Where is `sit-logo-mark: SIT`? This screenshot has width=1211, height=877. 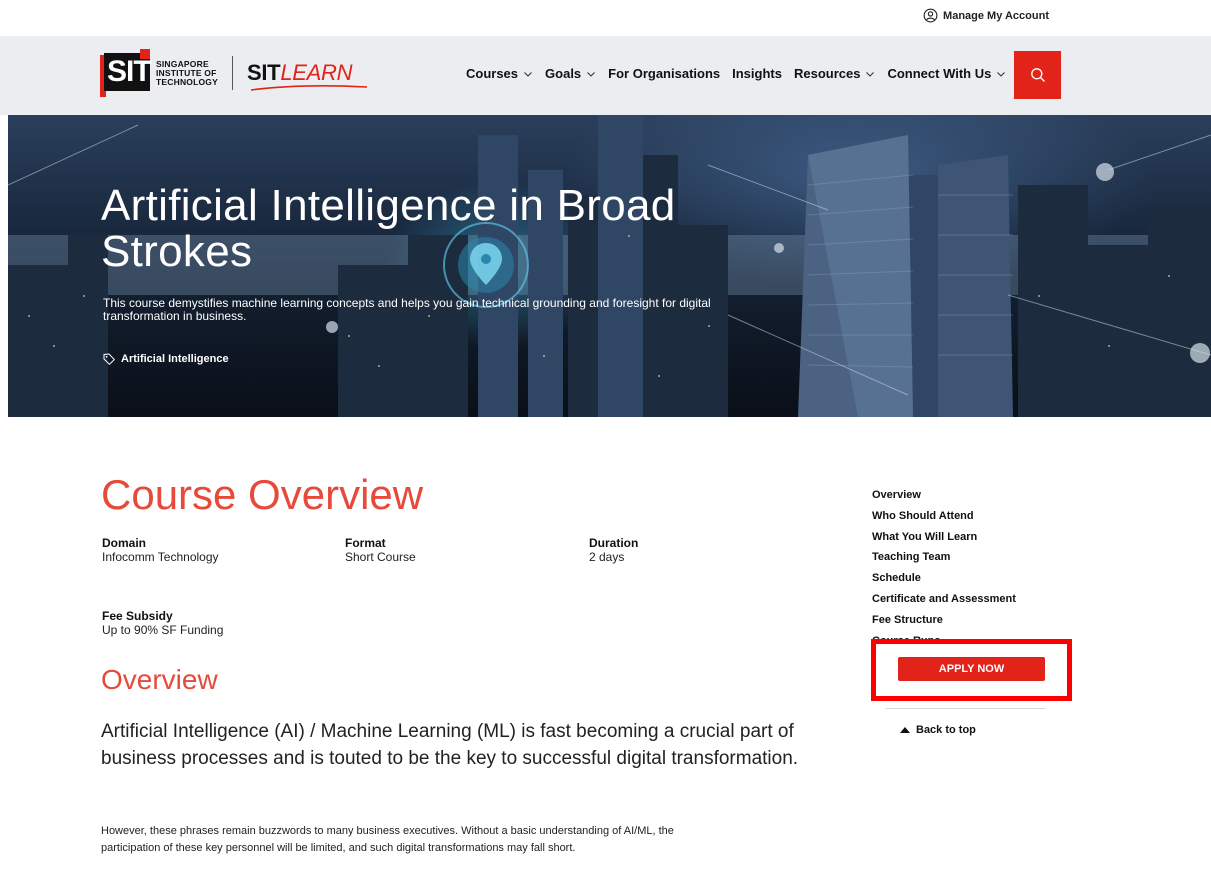
sit-logo-mark: SIT is located at coordinates (126, 73).